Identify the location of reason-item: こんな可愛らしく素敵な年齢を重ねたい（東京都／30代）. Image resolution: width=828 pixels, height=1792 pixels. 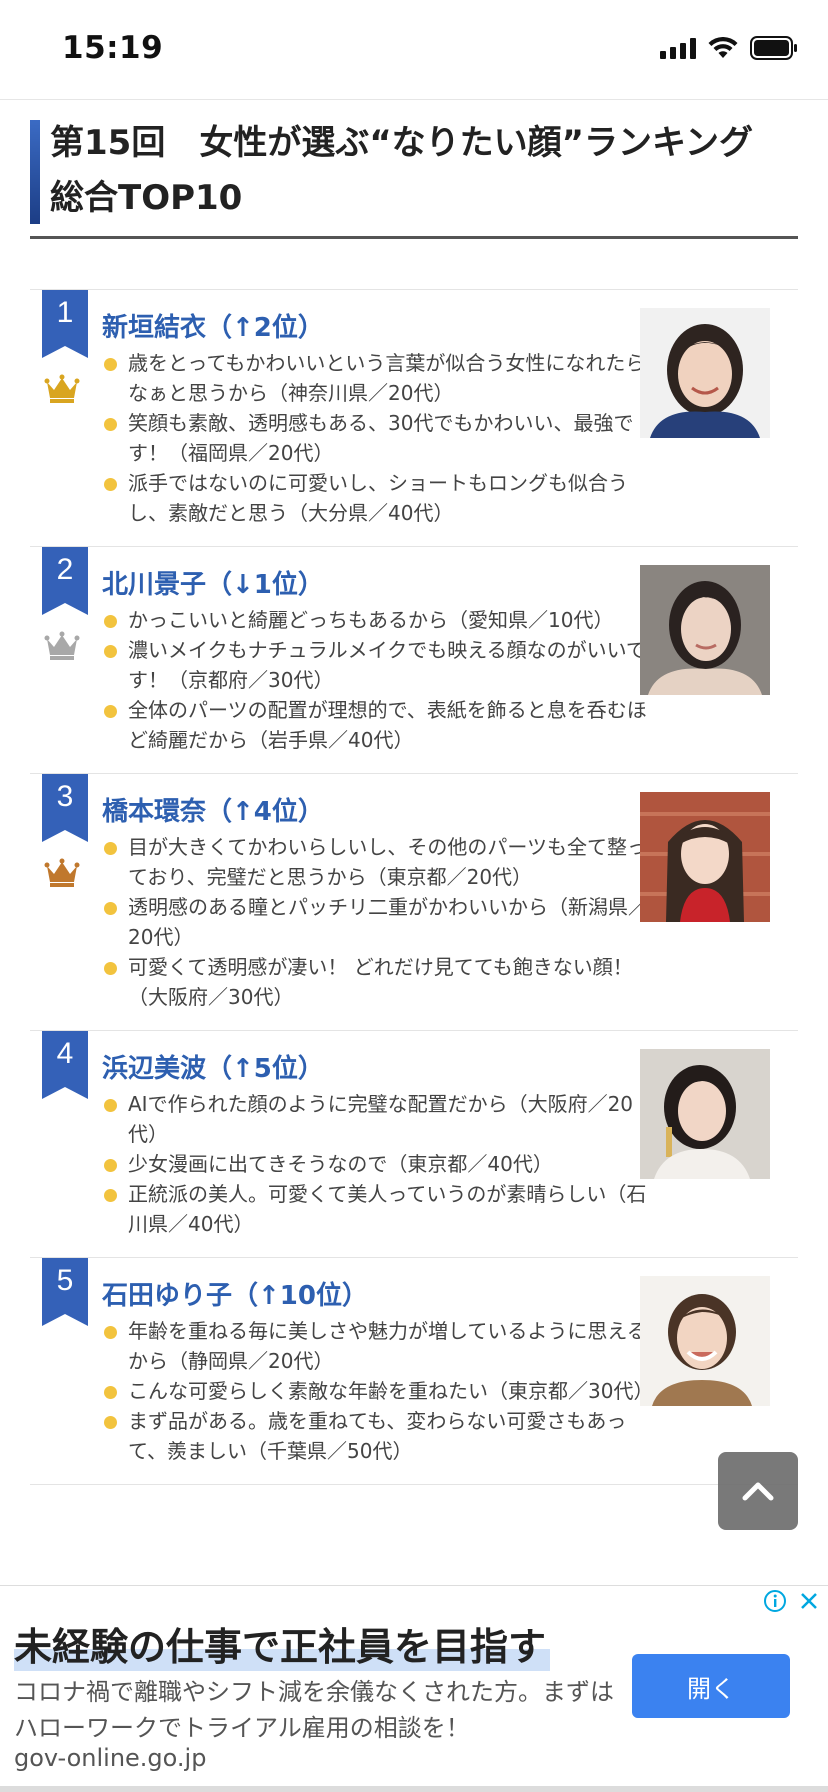
(377, 1391).